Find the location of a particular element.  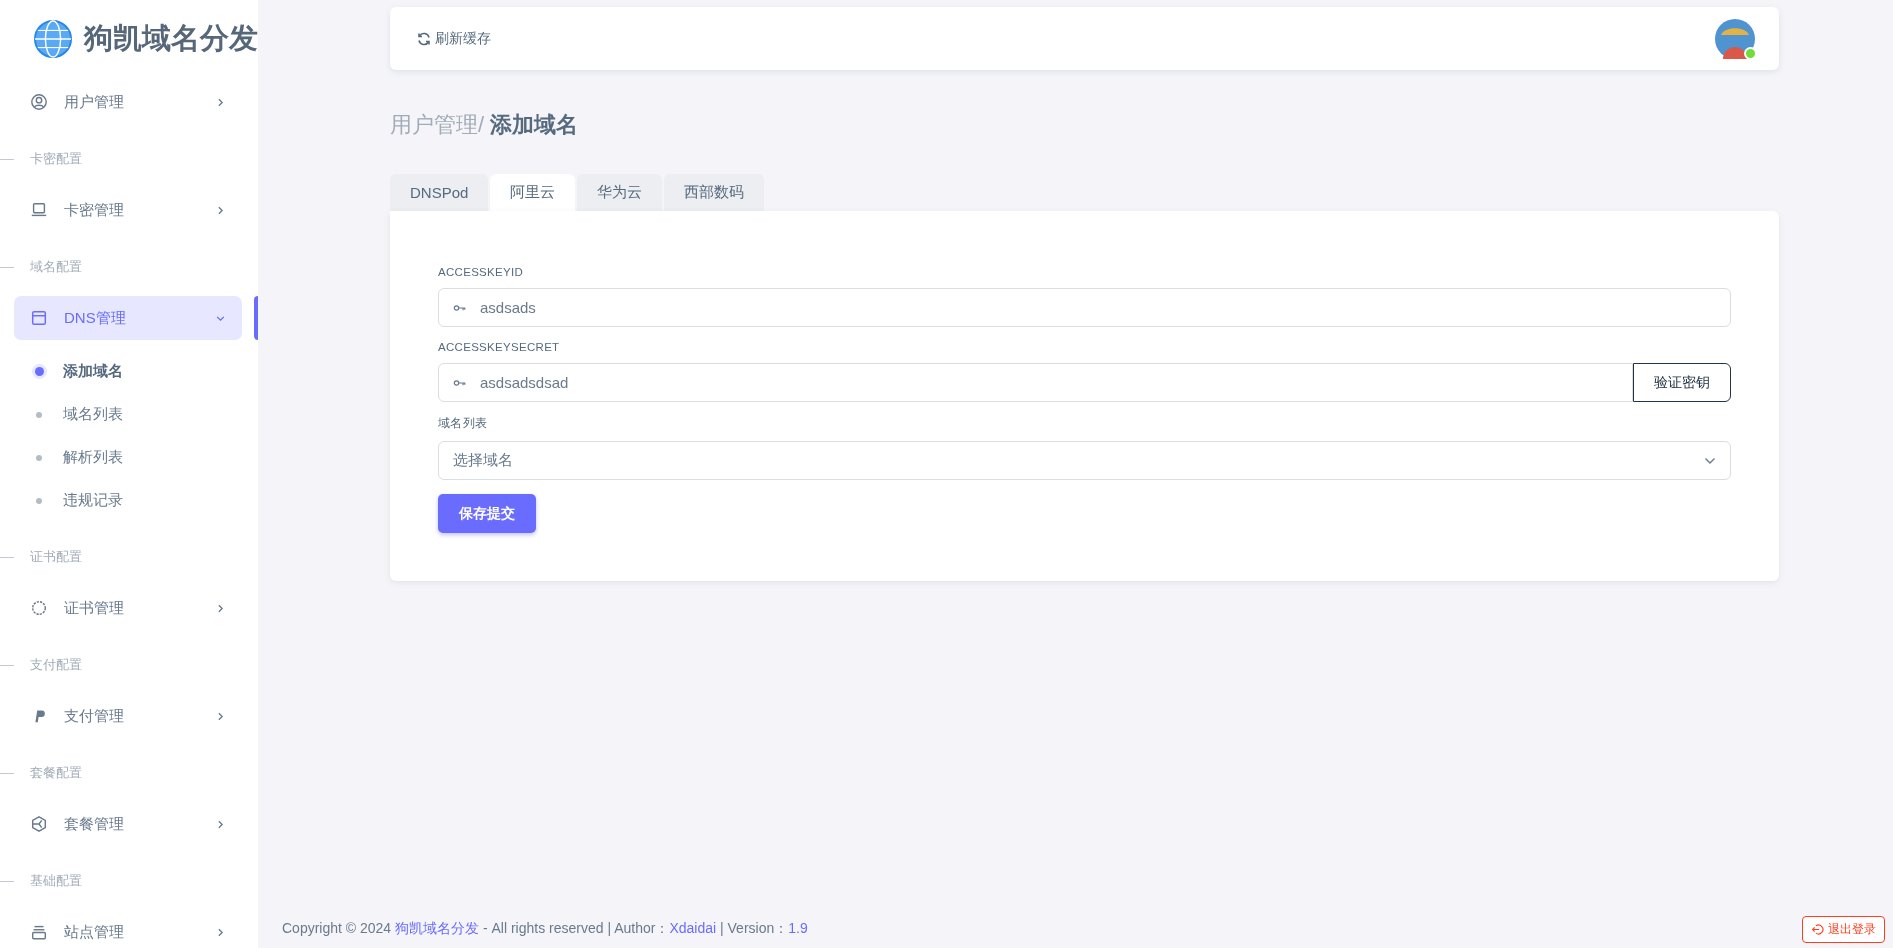

input-field: asdsadsdsad is located at coordinates (1035, 382).